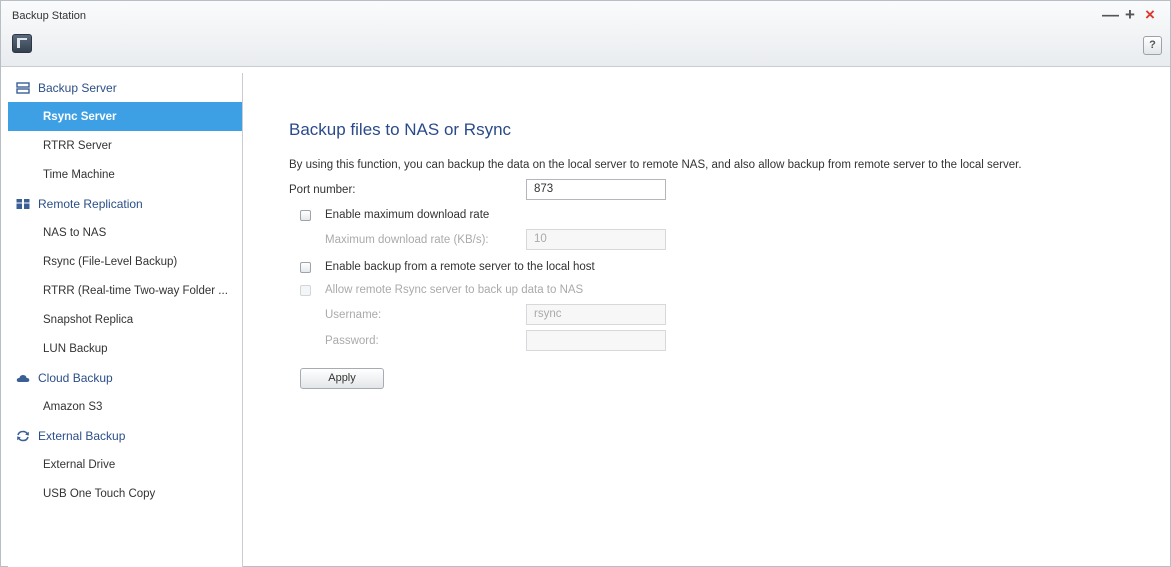  Describe the element at coordinates (22, 43) in the screenshot. I see `menu-icon` at that location.